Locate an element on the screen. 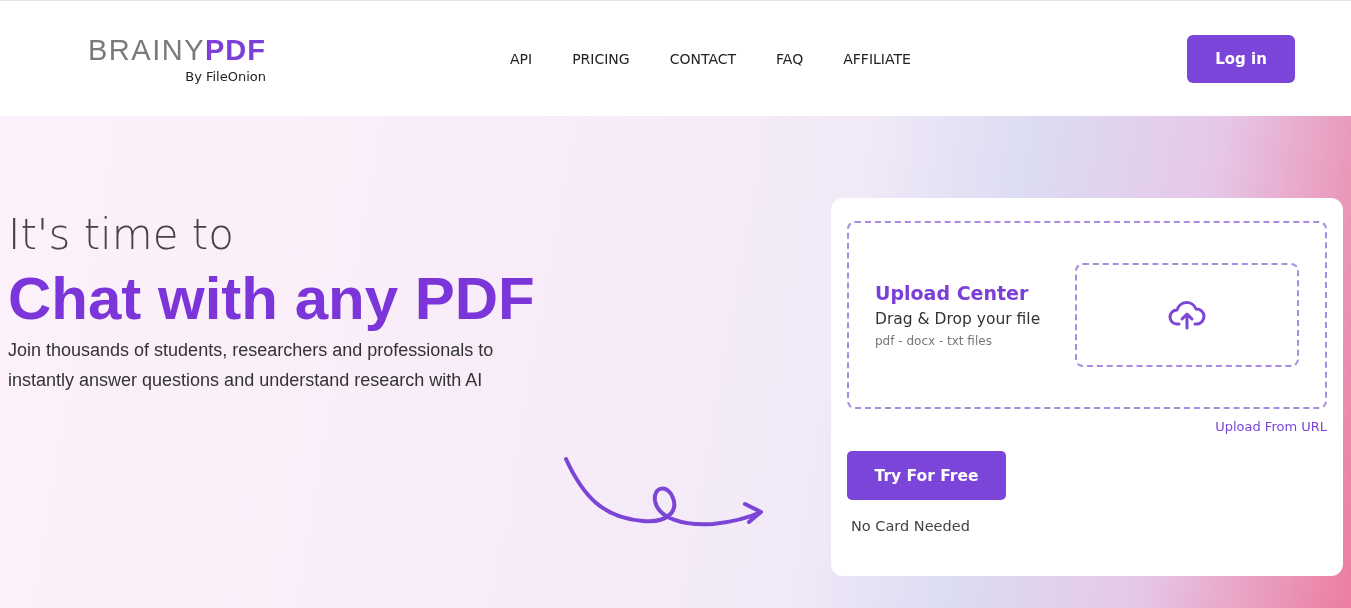 This screenshot has height=608, width=1351. nav-link: CONTACT is located at coordinates (703, 58).